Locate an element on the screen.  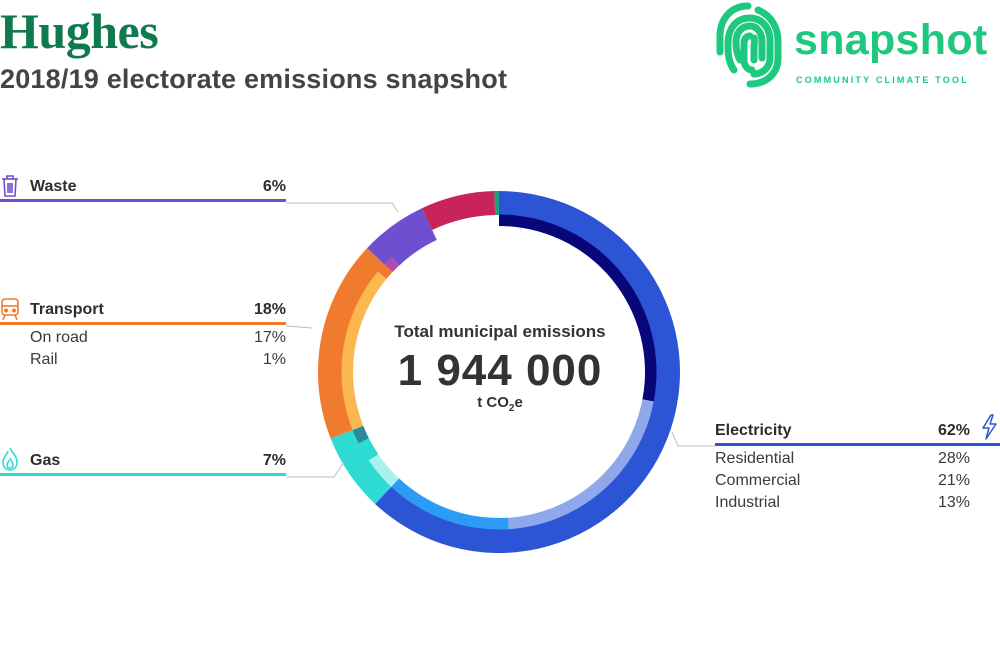
legend-label: Gas is located at coordinates (45, 460).